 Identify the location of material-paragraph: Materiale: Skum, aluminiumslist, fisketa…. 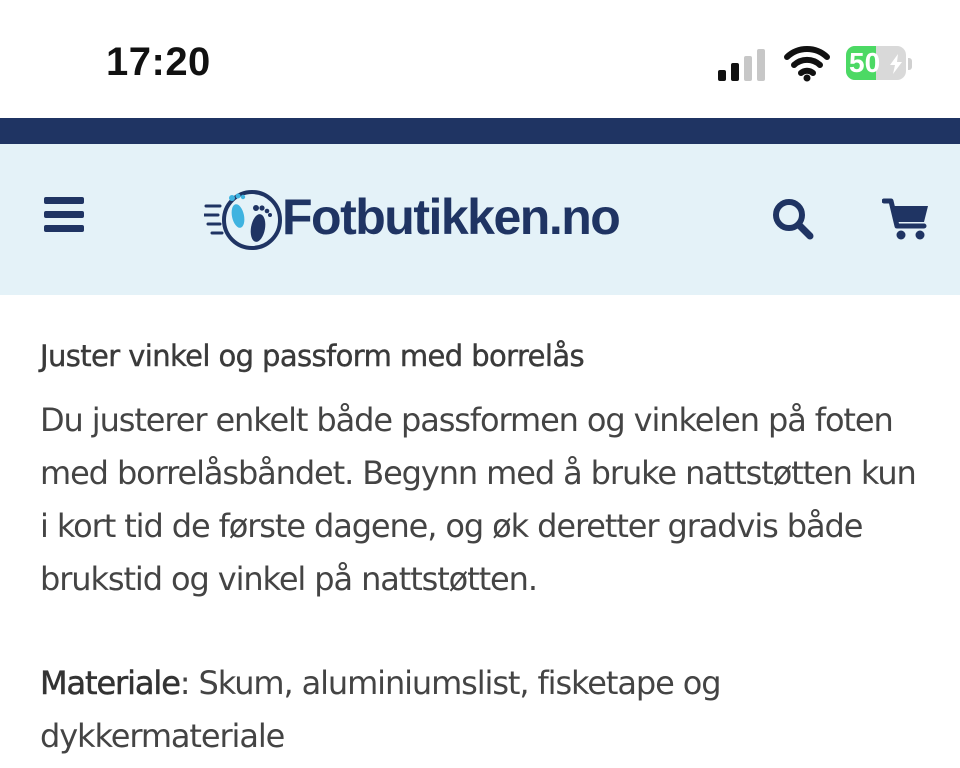
(485, 710).